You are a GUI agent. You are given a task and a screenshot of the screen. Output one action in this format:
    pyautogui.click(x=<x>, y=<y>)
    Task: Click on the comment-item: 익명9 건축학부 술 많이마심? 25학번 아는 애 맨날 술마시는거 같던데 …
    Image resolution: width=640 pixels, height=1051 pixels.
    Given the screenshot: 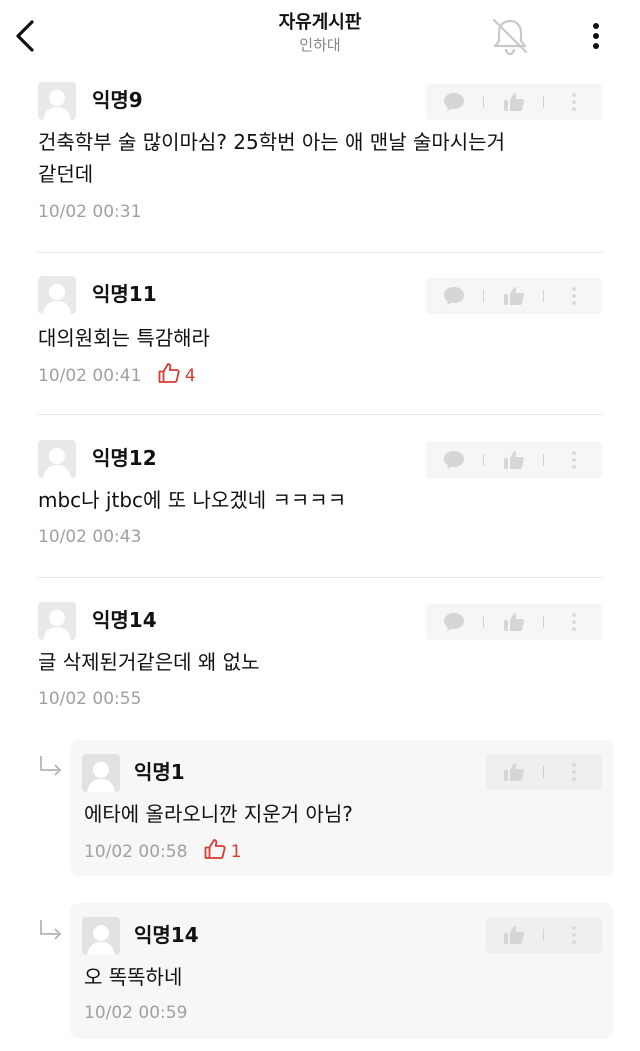 What is the action you would take?
    pyautogui.click(x=320, y=157)
    